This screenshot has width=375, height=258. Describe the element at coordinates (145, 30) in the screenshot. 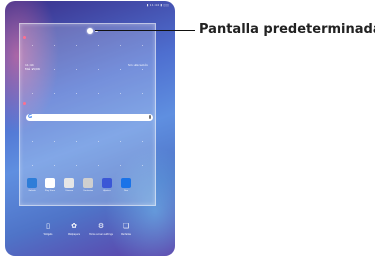

I see `callout-line` at that location.